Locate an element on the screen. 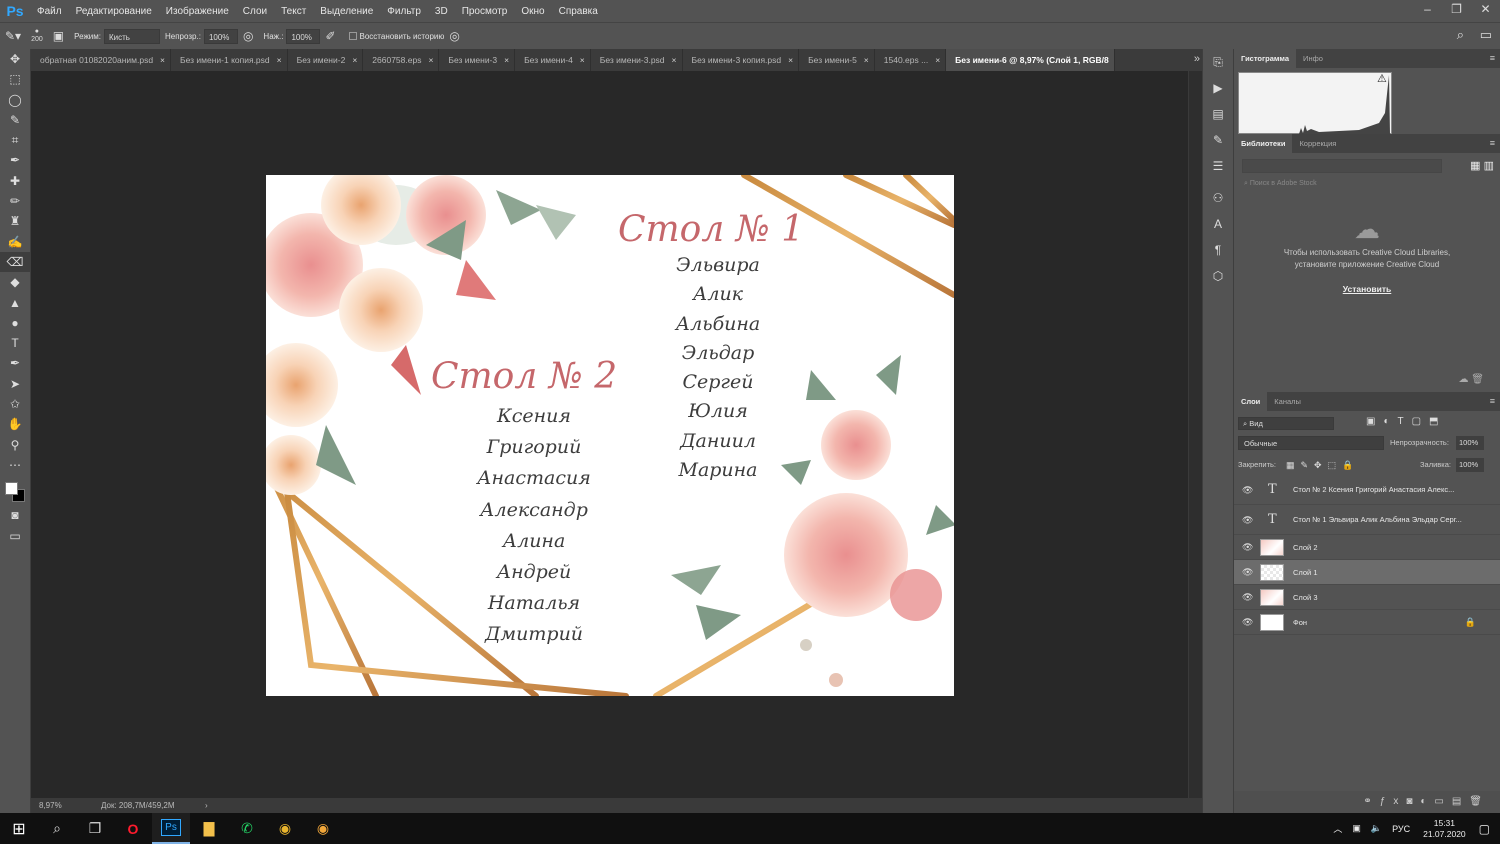  doc-tab: 2660758.eps × is located at coordinates (401, 60).